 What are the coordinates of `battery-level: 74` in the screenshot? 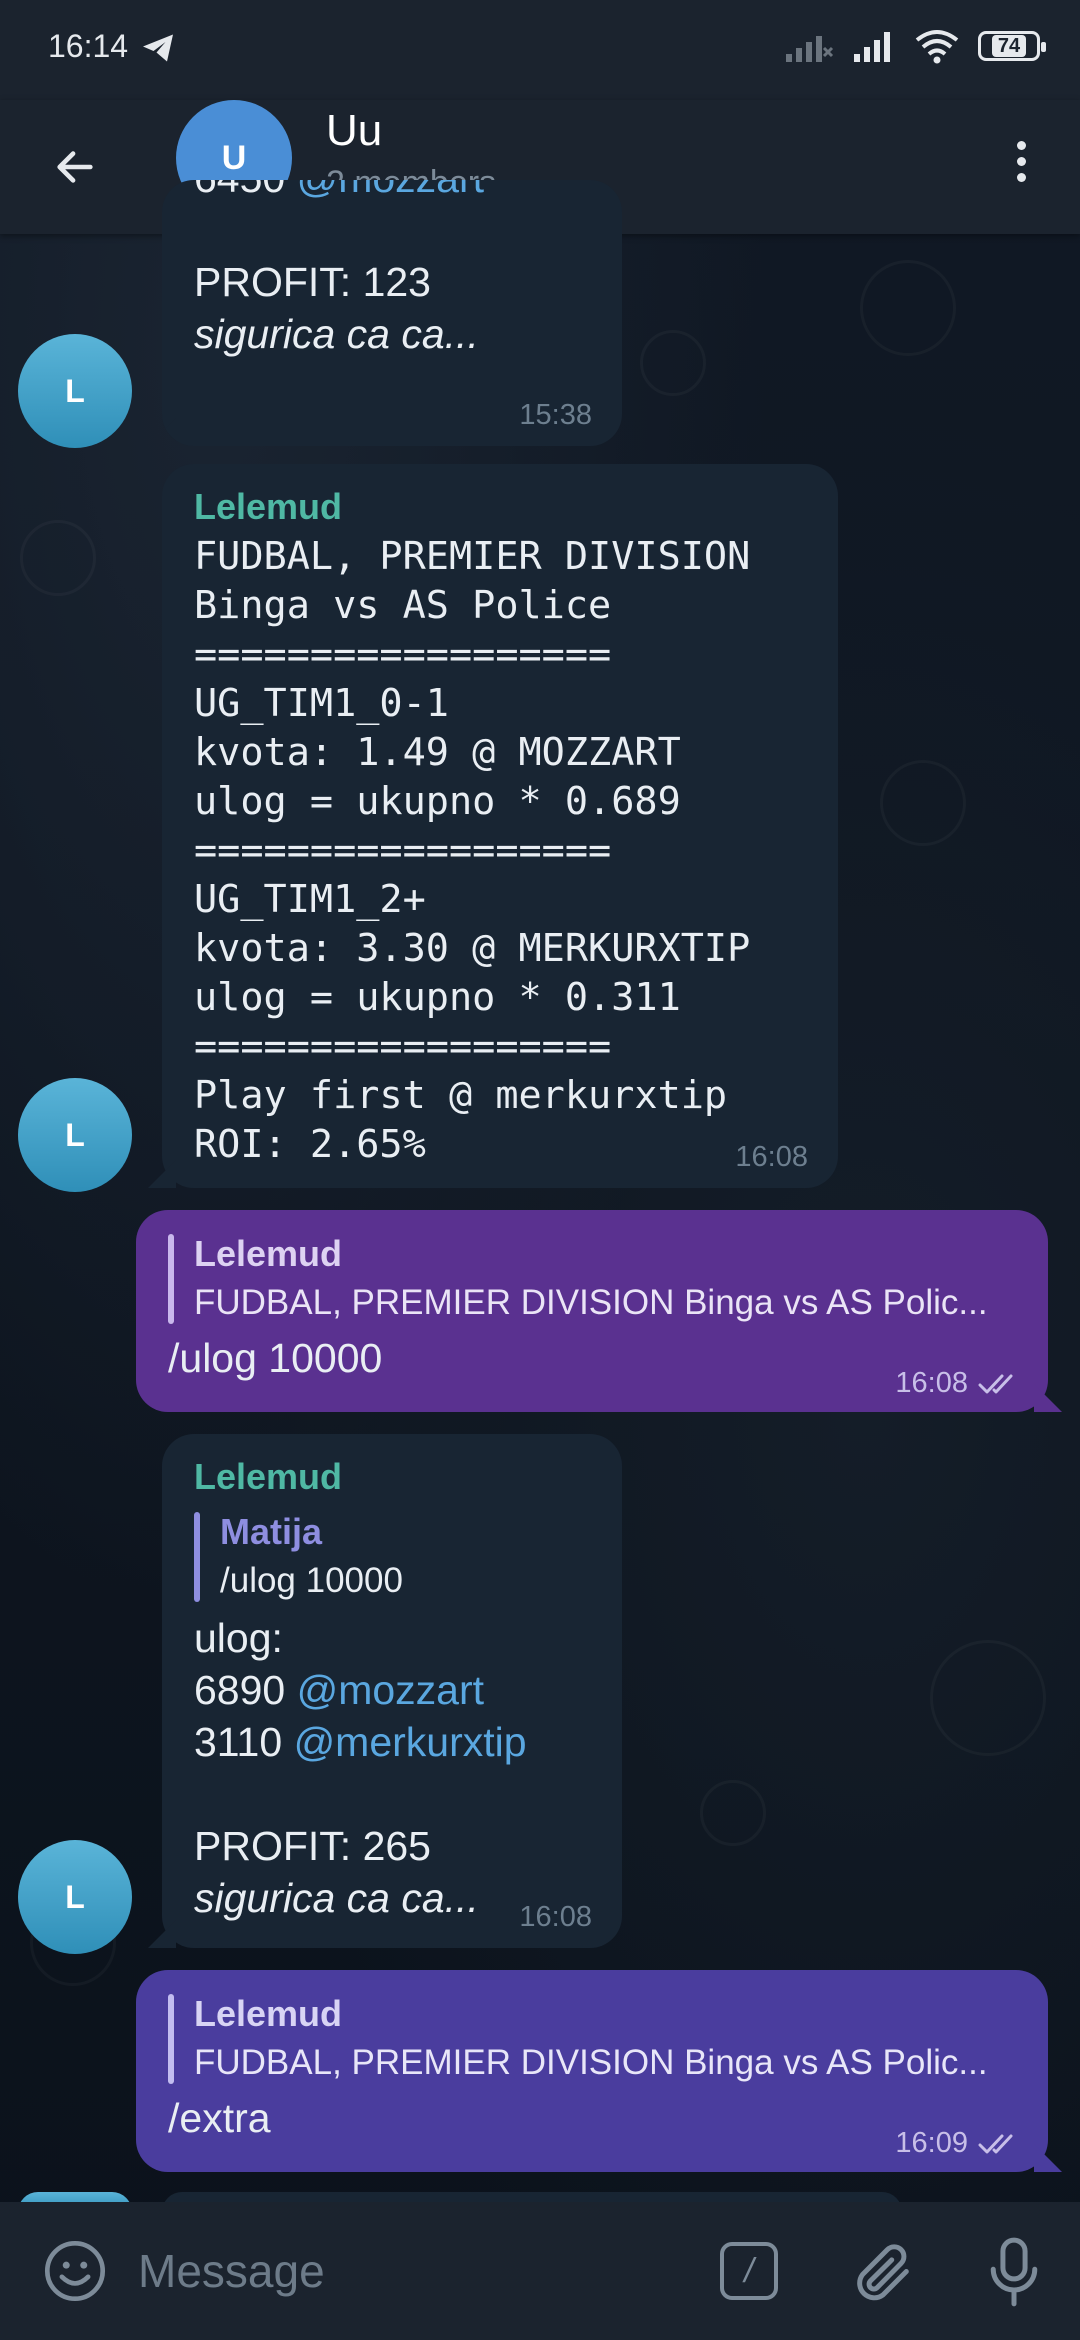 It's located at (1009, 46).